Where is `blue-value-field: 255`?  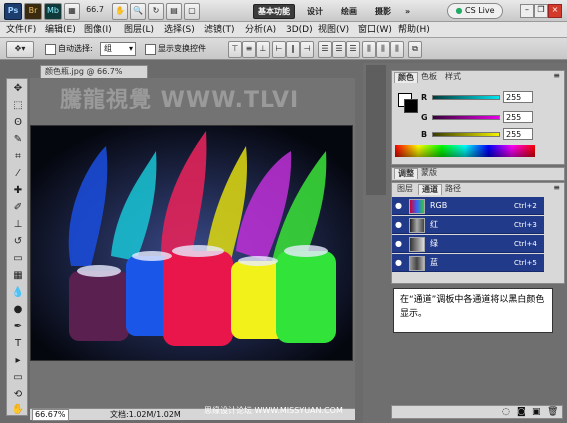 blue-value-field: 255 is located at coordinates (518, 134).